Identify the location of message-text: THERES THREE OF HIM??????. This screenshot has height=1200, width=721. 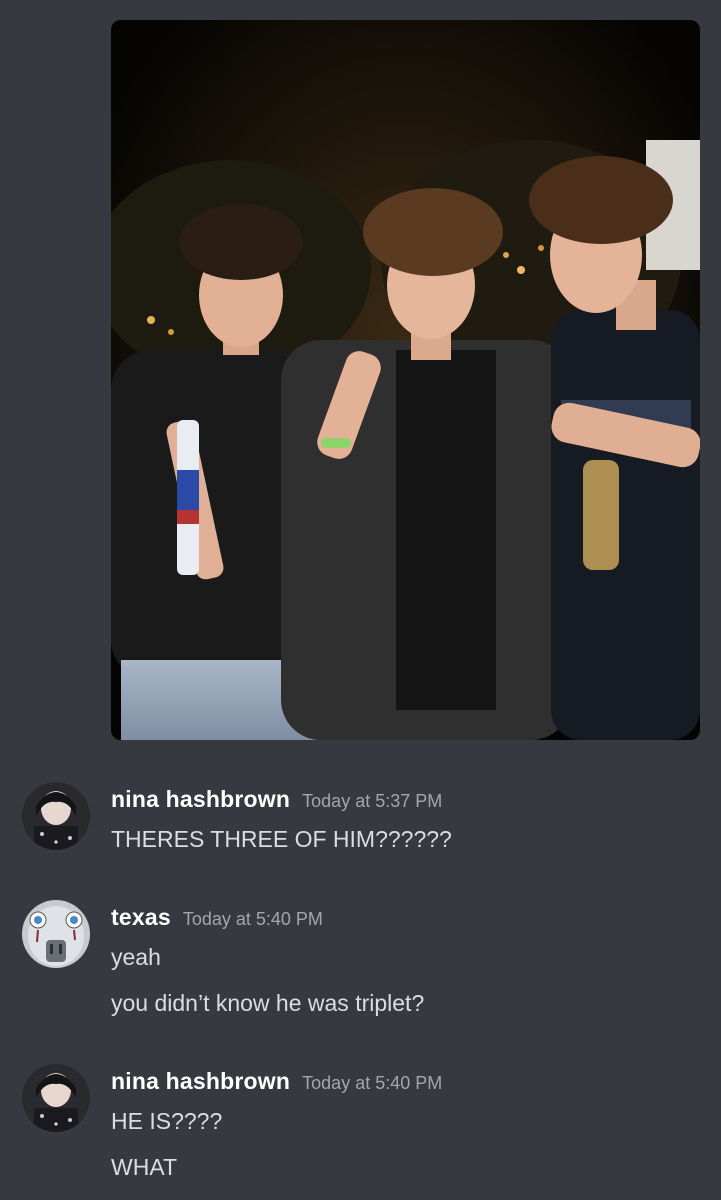
(281, 839).